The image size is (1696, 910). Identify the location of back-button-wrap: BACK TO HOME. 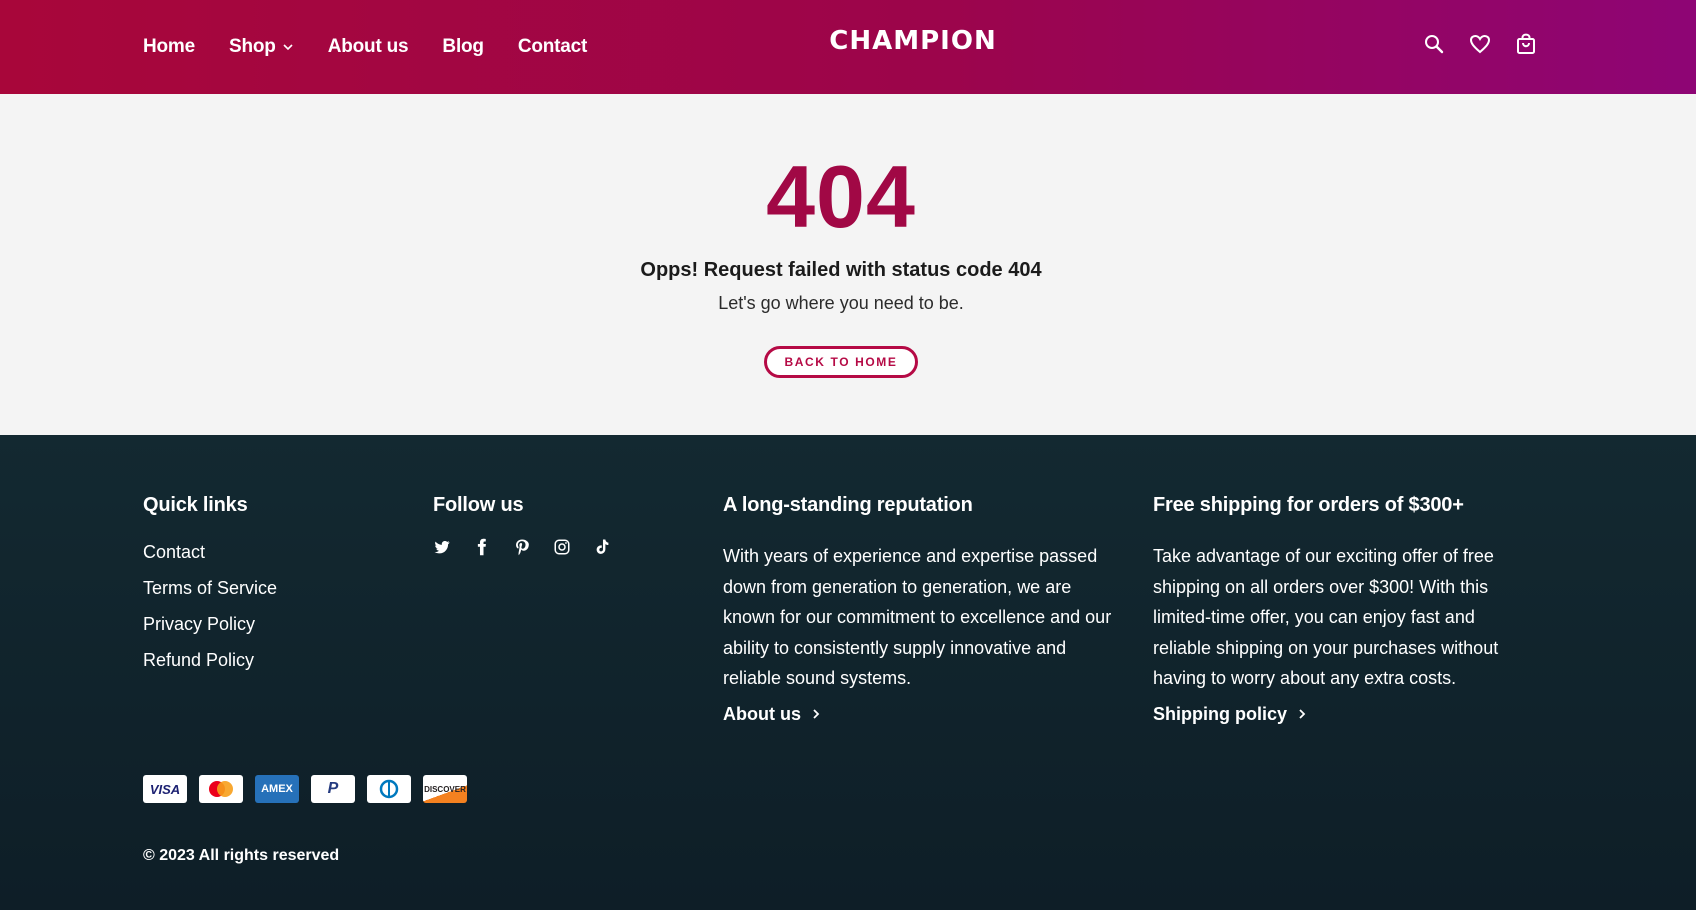
(848, 362).